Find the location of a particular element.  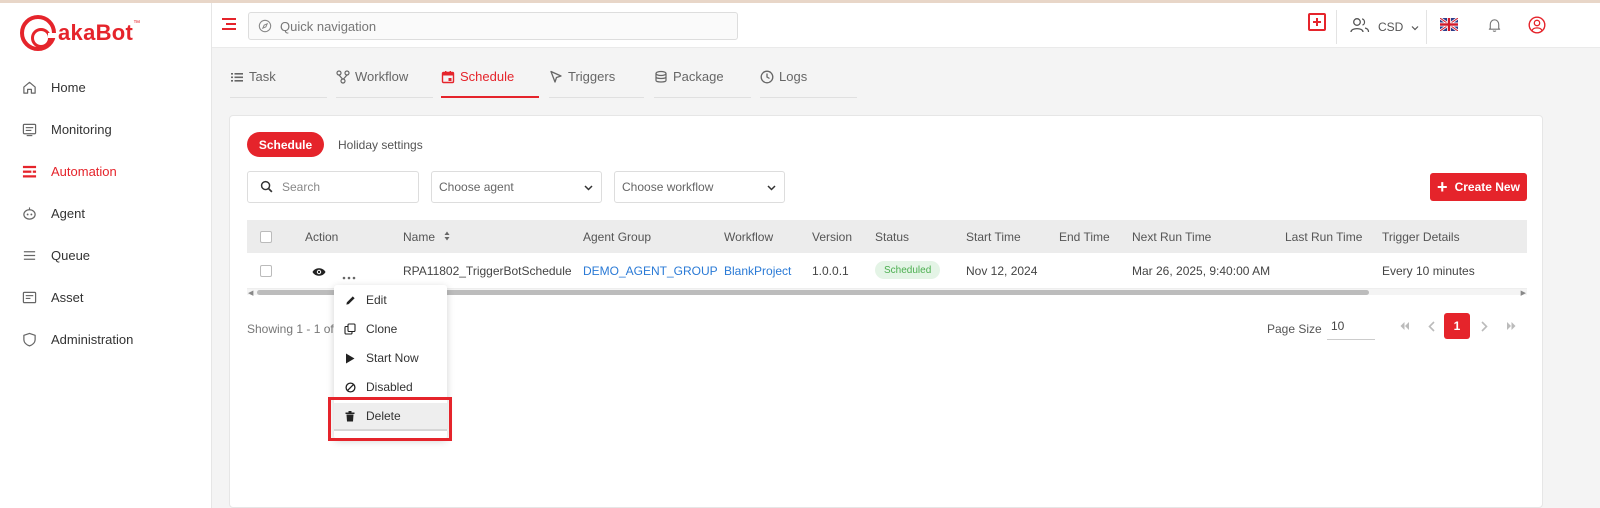

akabot-logo: akaBot ™ is located at coordinates (80, 33).